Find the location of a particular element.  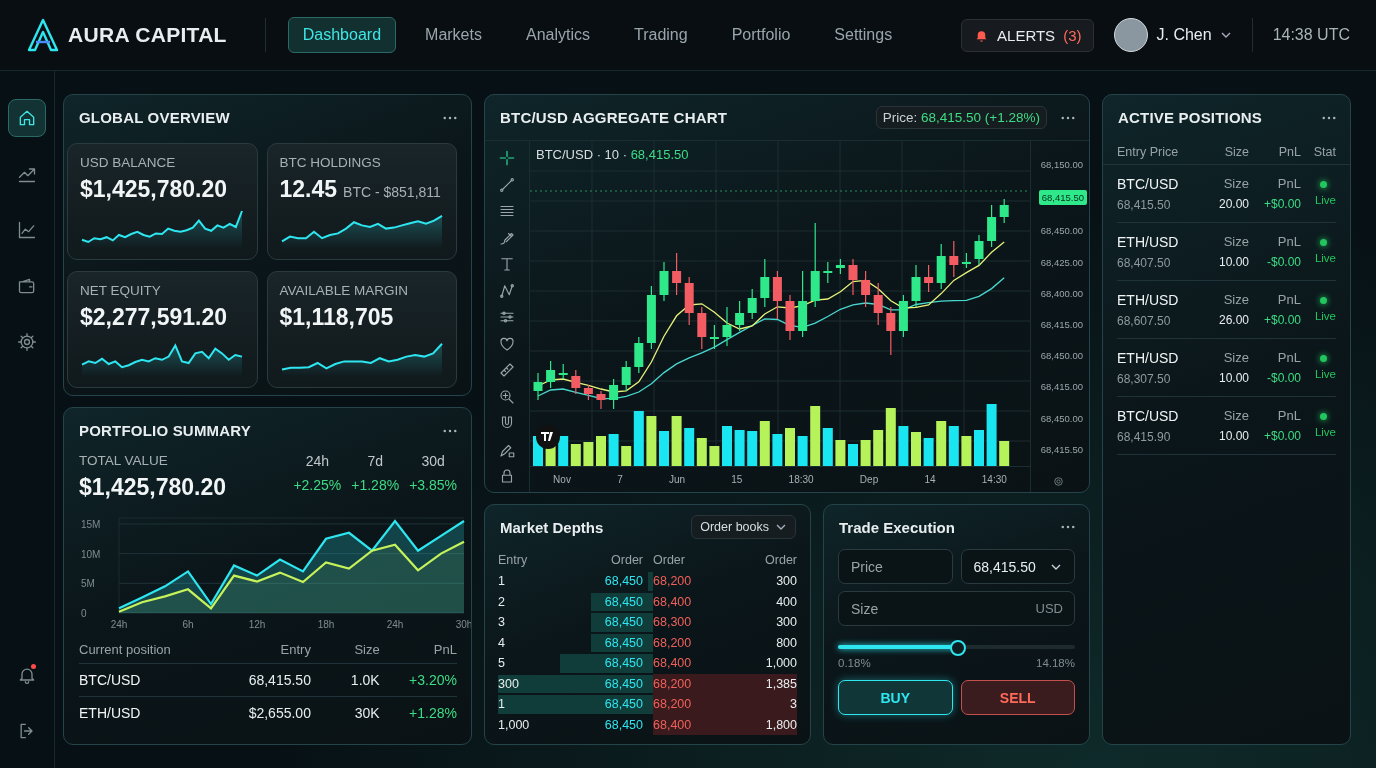

nav-tab: Portfolio is located at coordinates (761, 35).